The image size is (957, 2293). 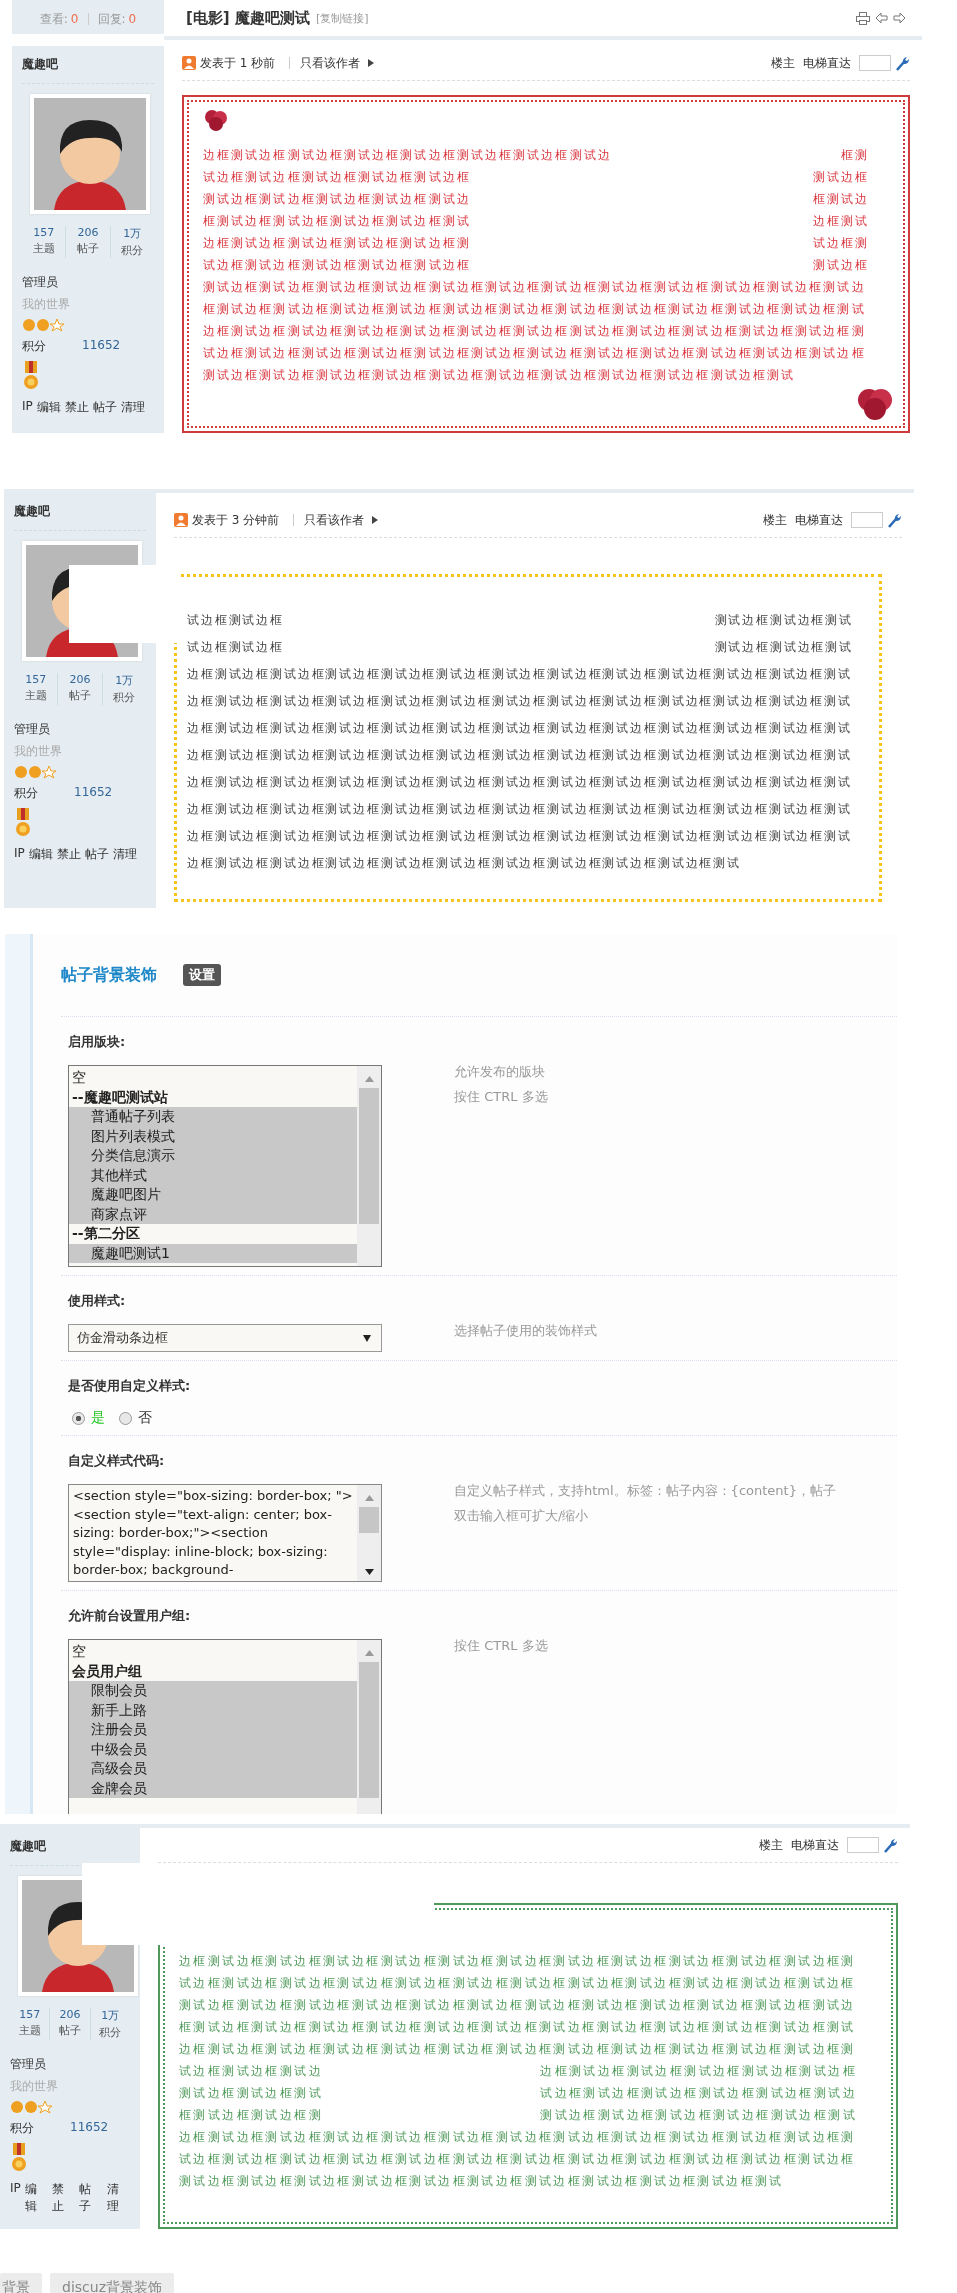 I want to click on user-icon, so click(x=181, y=520).